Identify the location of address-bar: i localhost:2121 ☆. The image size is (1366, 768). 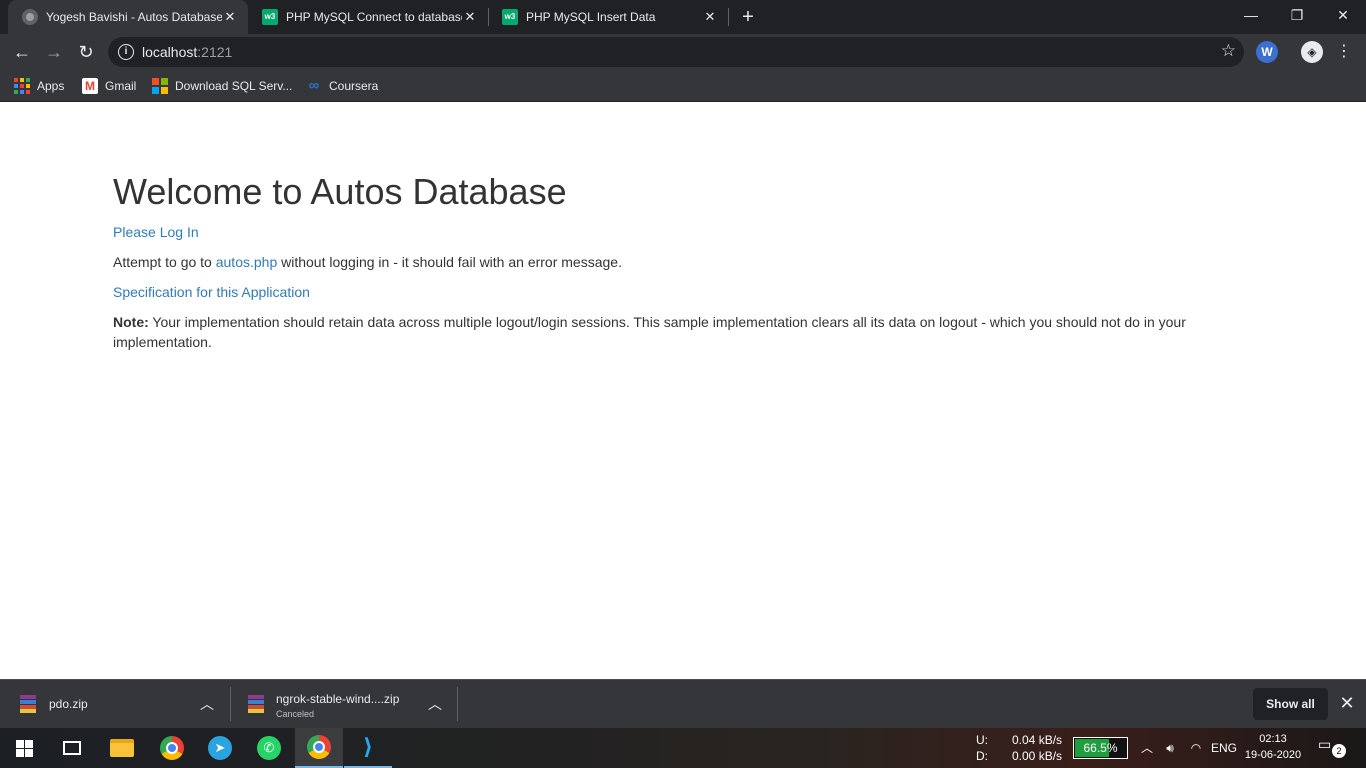
(676, 52).